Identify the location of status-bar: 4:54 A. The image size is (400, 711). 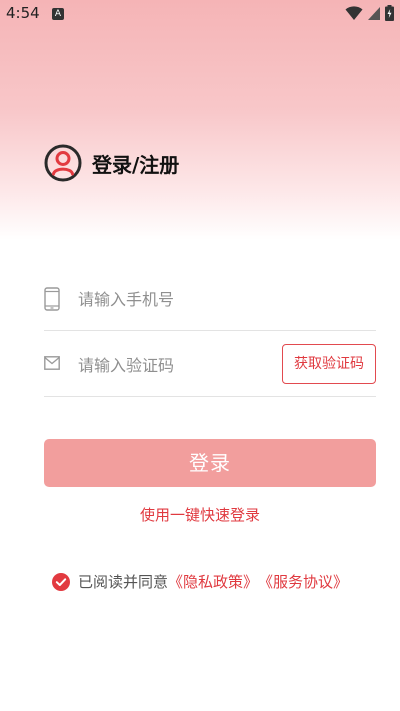
(200, 14).